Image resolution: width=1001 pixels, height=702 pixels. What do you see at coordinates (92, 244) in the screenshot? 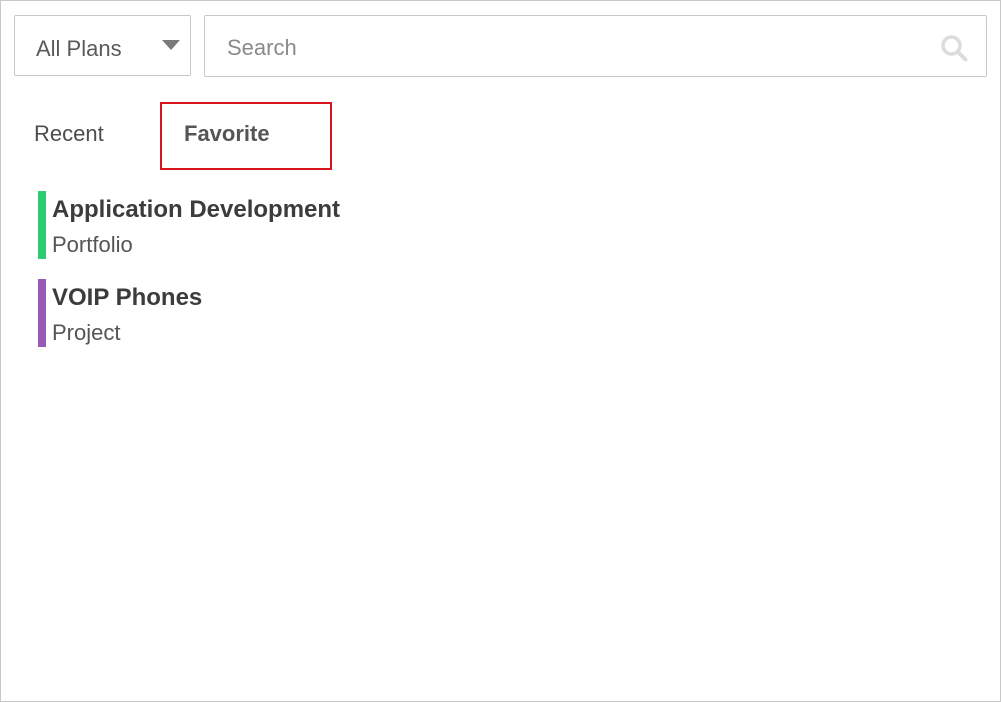
I see `item-type: Portfolio` at bounding box center [92, 244].